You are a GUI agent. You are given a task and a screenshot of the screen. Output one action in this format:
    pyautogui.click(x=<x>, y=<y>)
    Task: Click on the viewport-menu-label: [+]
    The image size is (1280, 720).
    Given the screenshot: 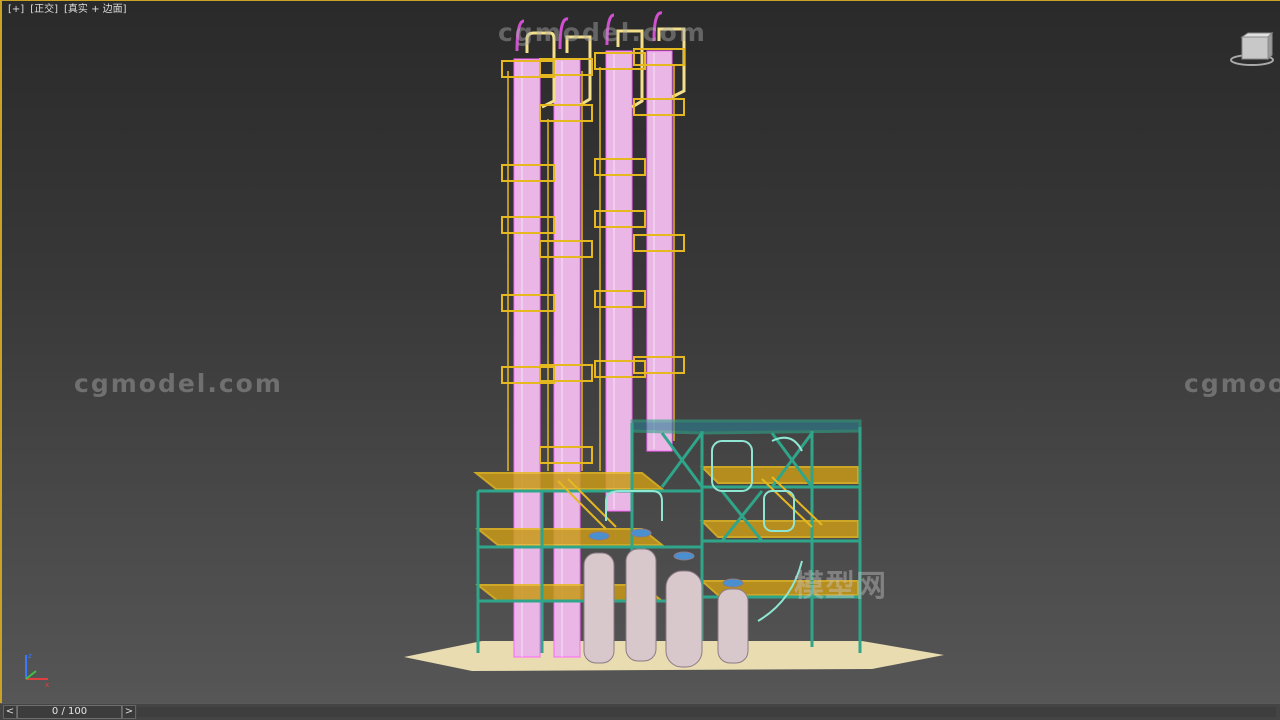 What is the action you would take?
    pyautogui.click(x=16, y=10)
    